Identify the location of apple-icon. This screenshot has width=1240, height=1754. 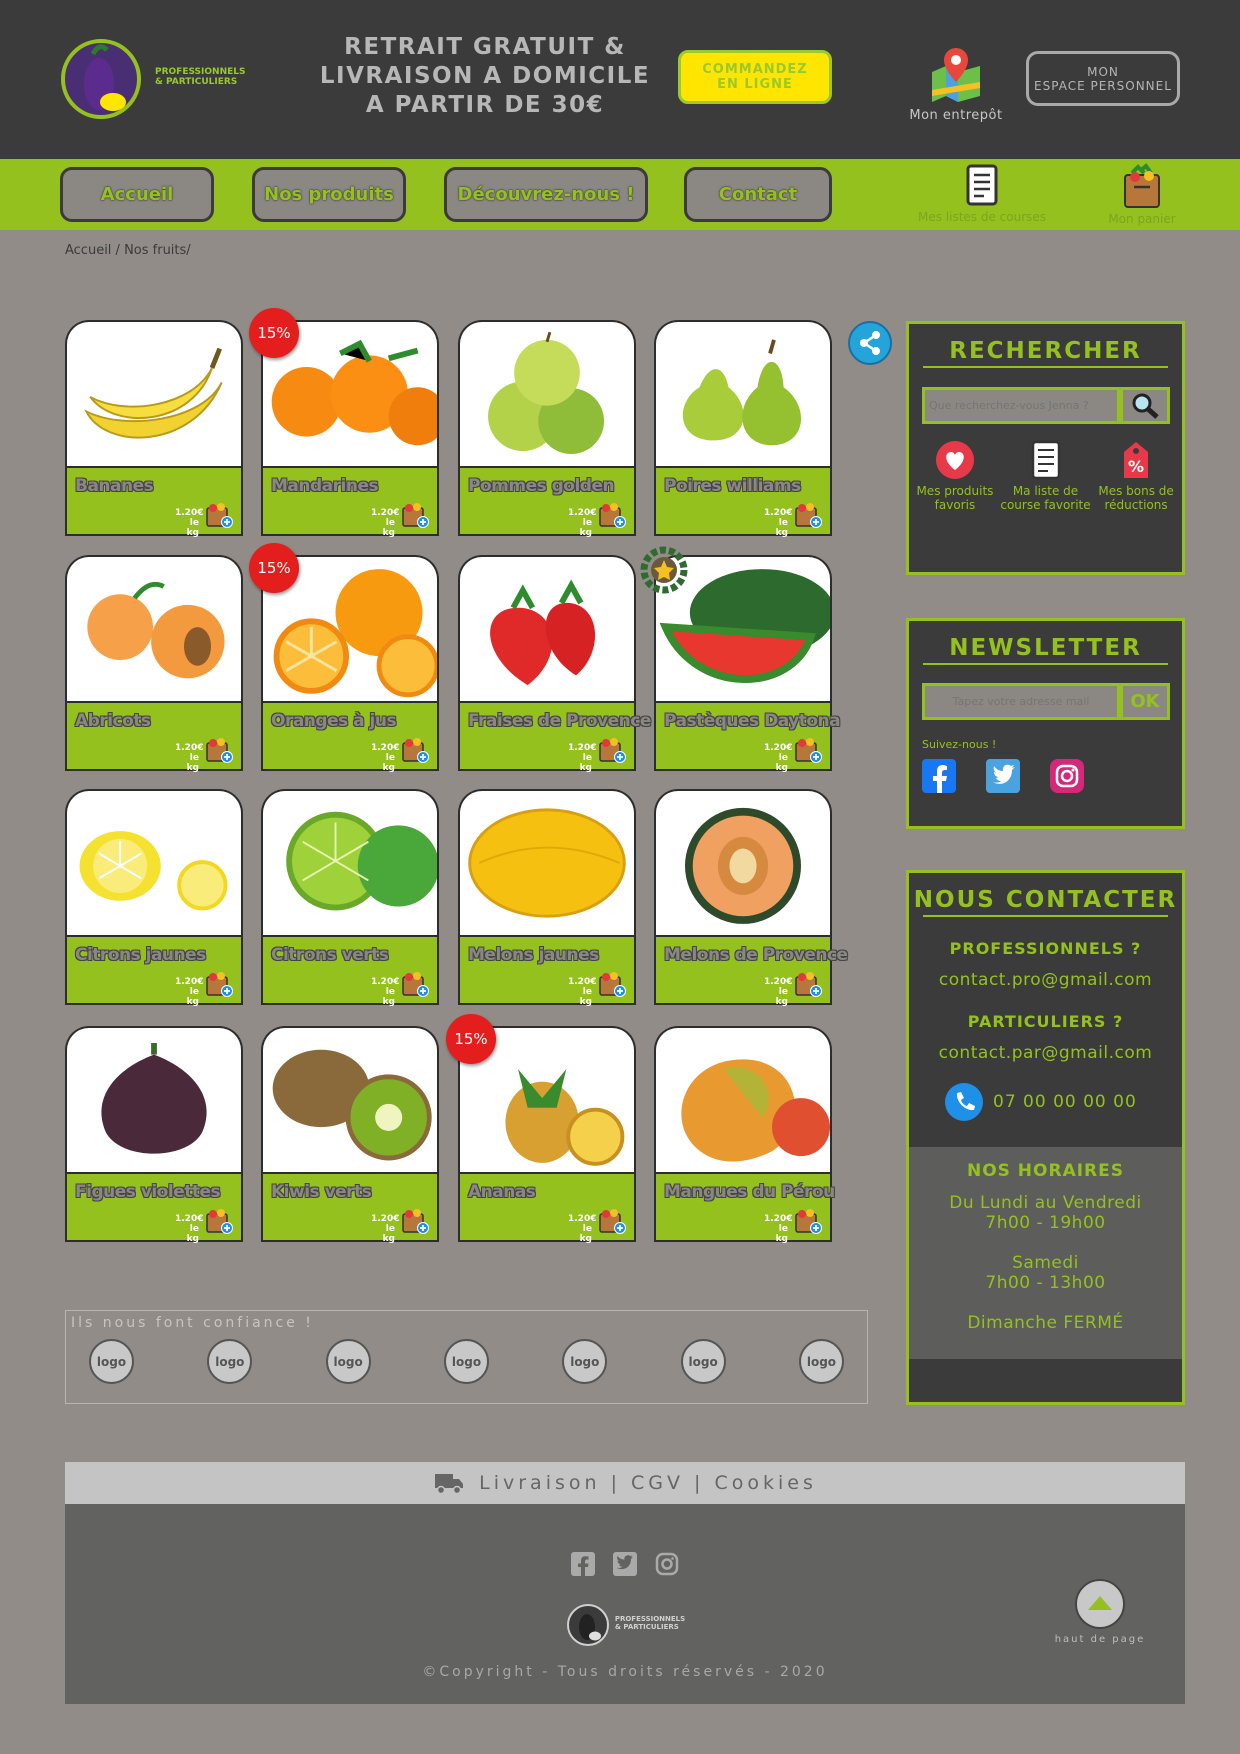
(546, 392).